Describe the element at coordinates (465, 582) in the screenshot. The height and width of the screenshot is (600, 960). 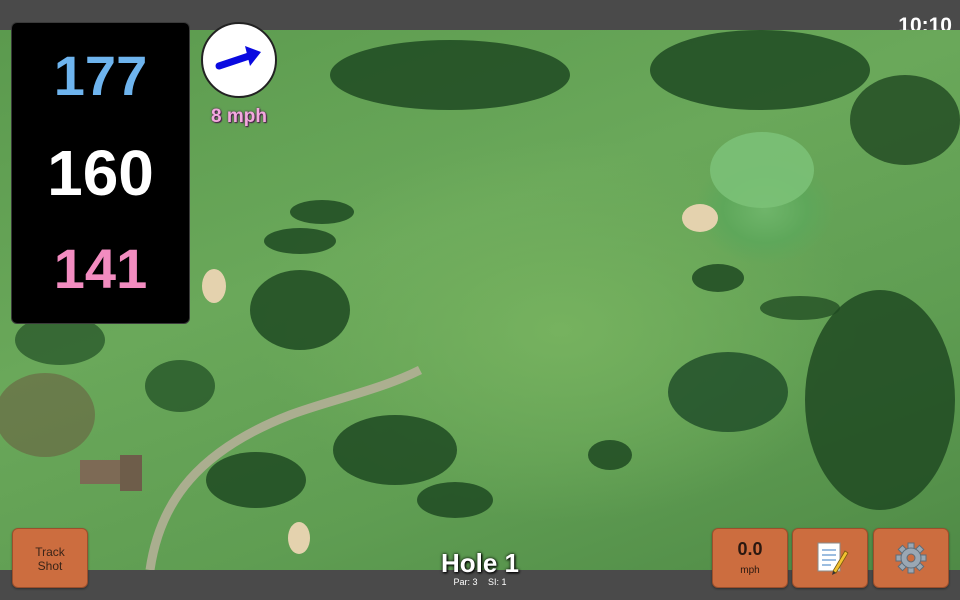
I see `hole-par: Par: 3` at that location.